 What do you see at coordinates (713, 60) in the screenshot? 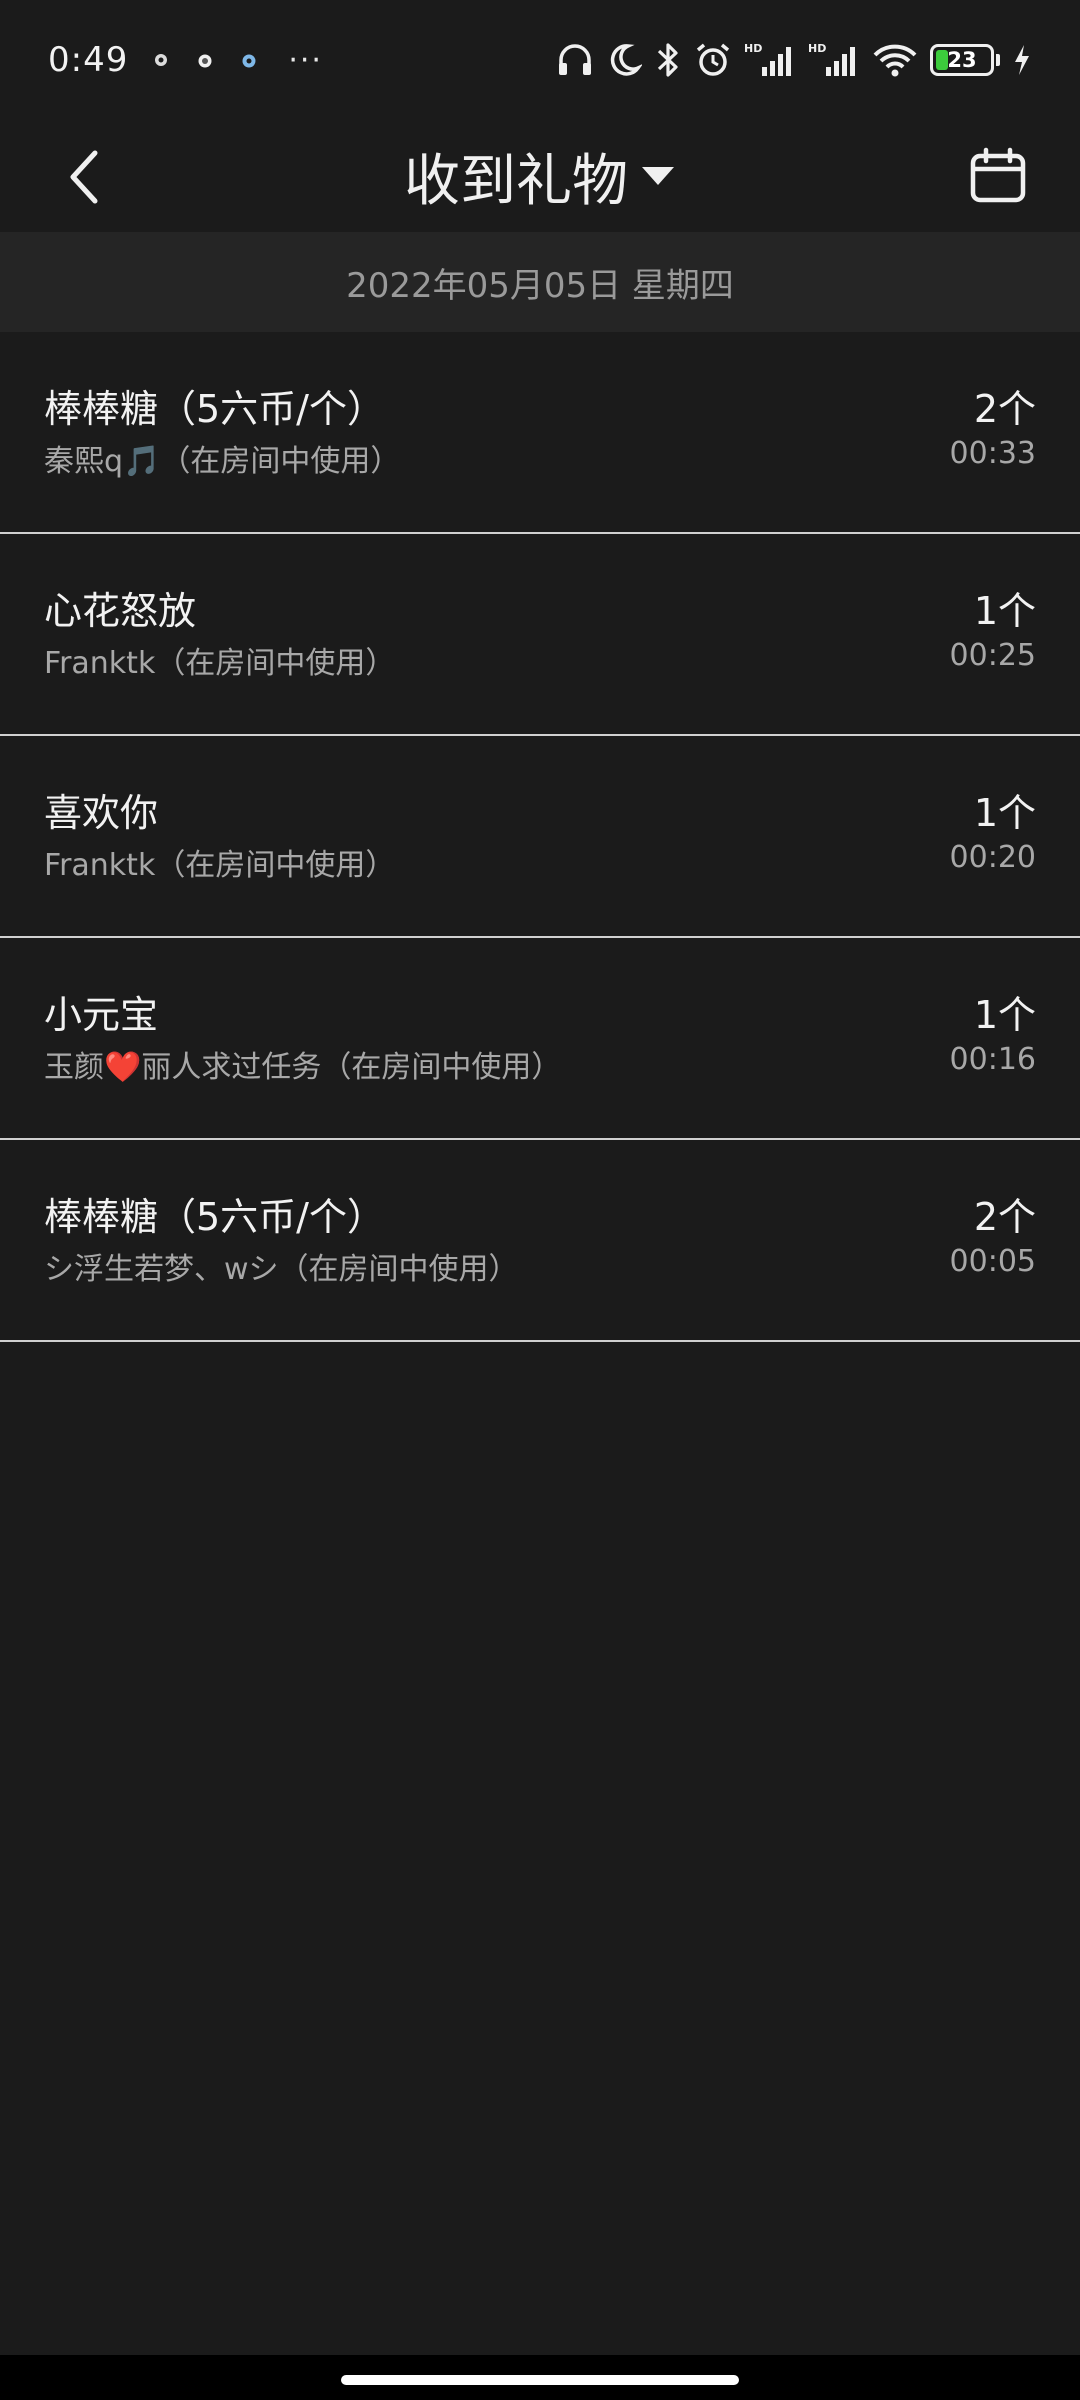
I see `alarm-icon` at bounding box center [713, 60].